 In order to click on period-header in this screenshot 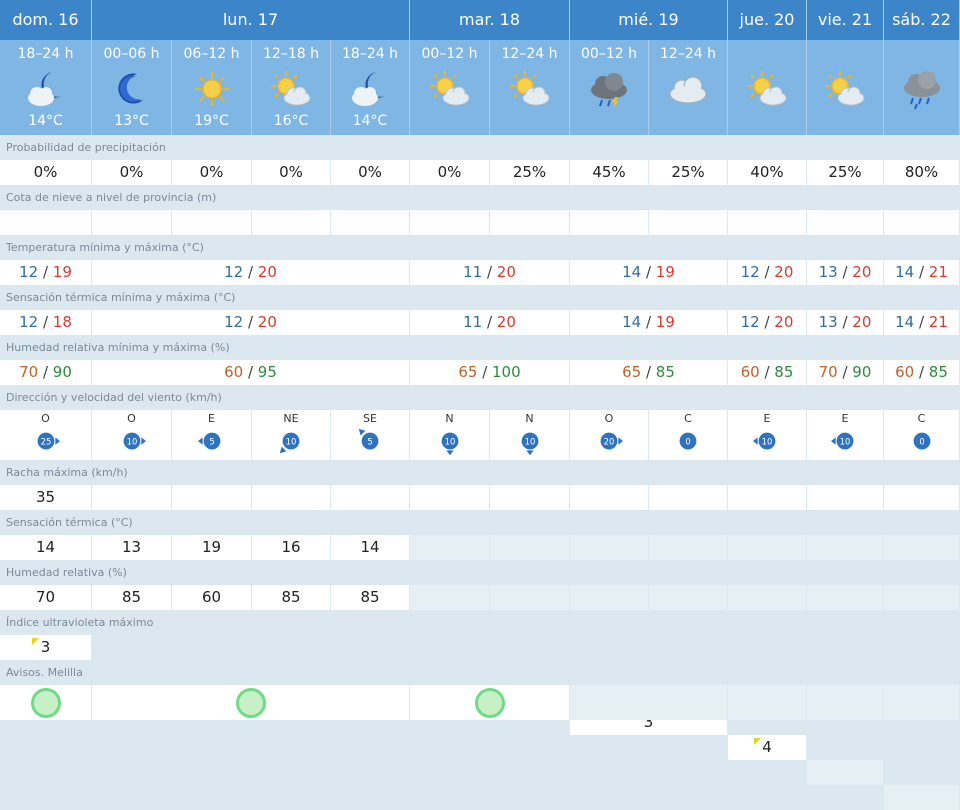, I will do `click(767, 87)`.